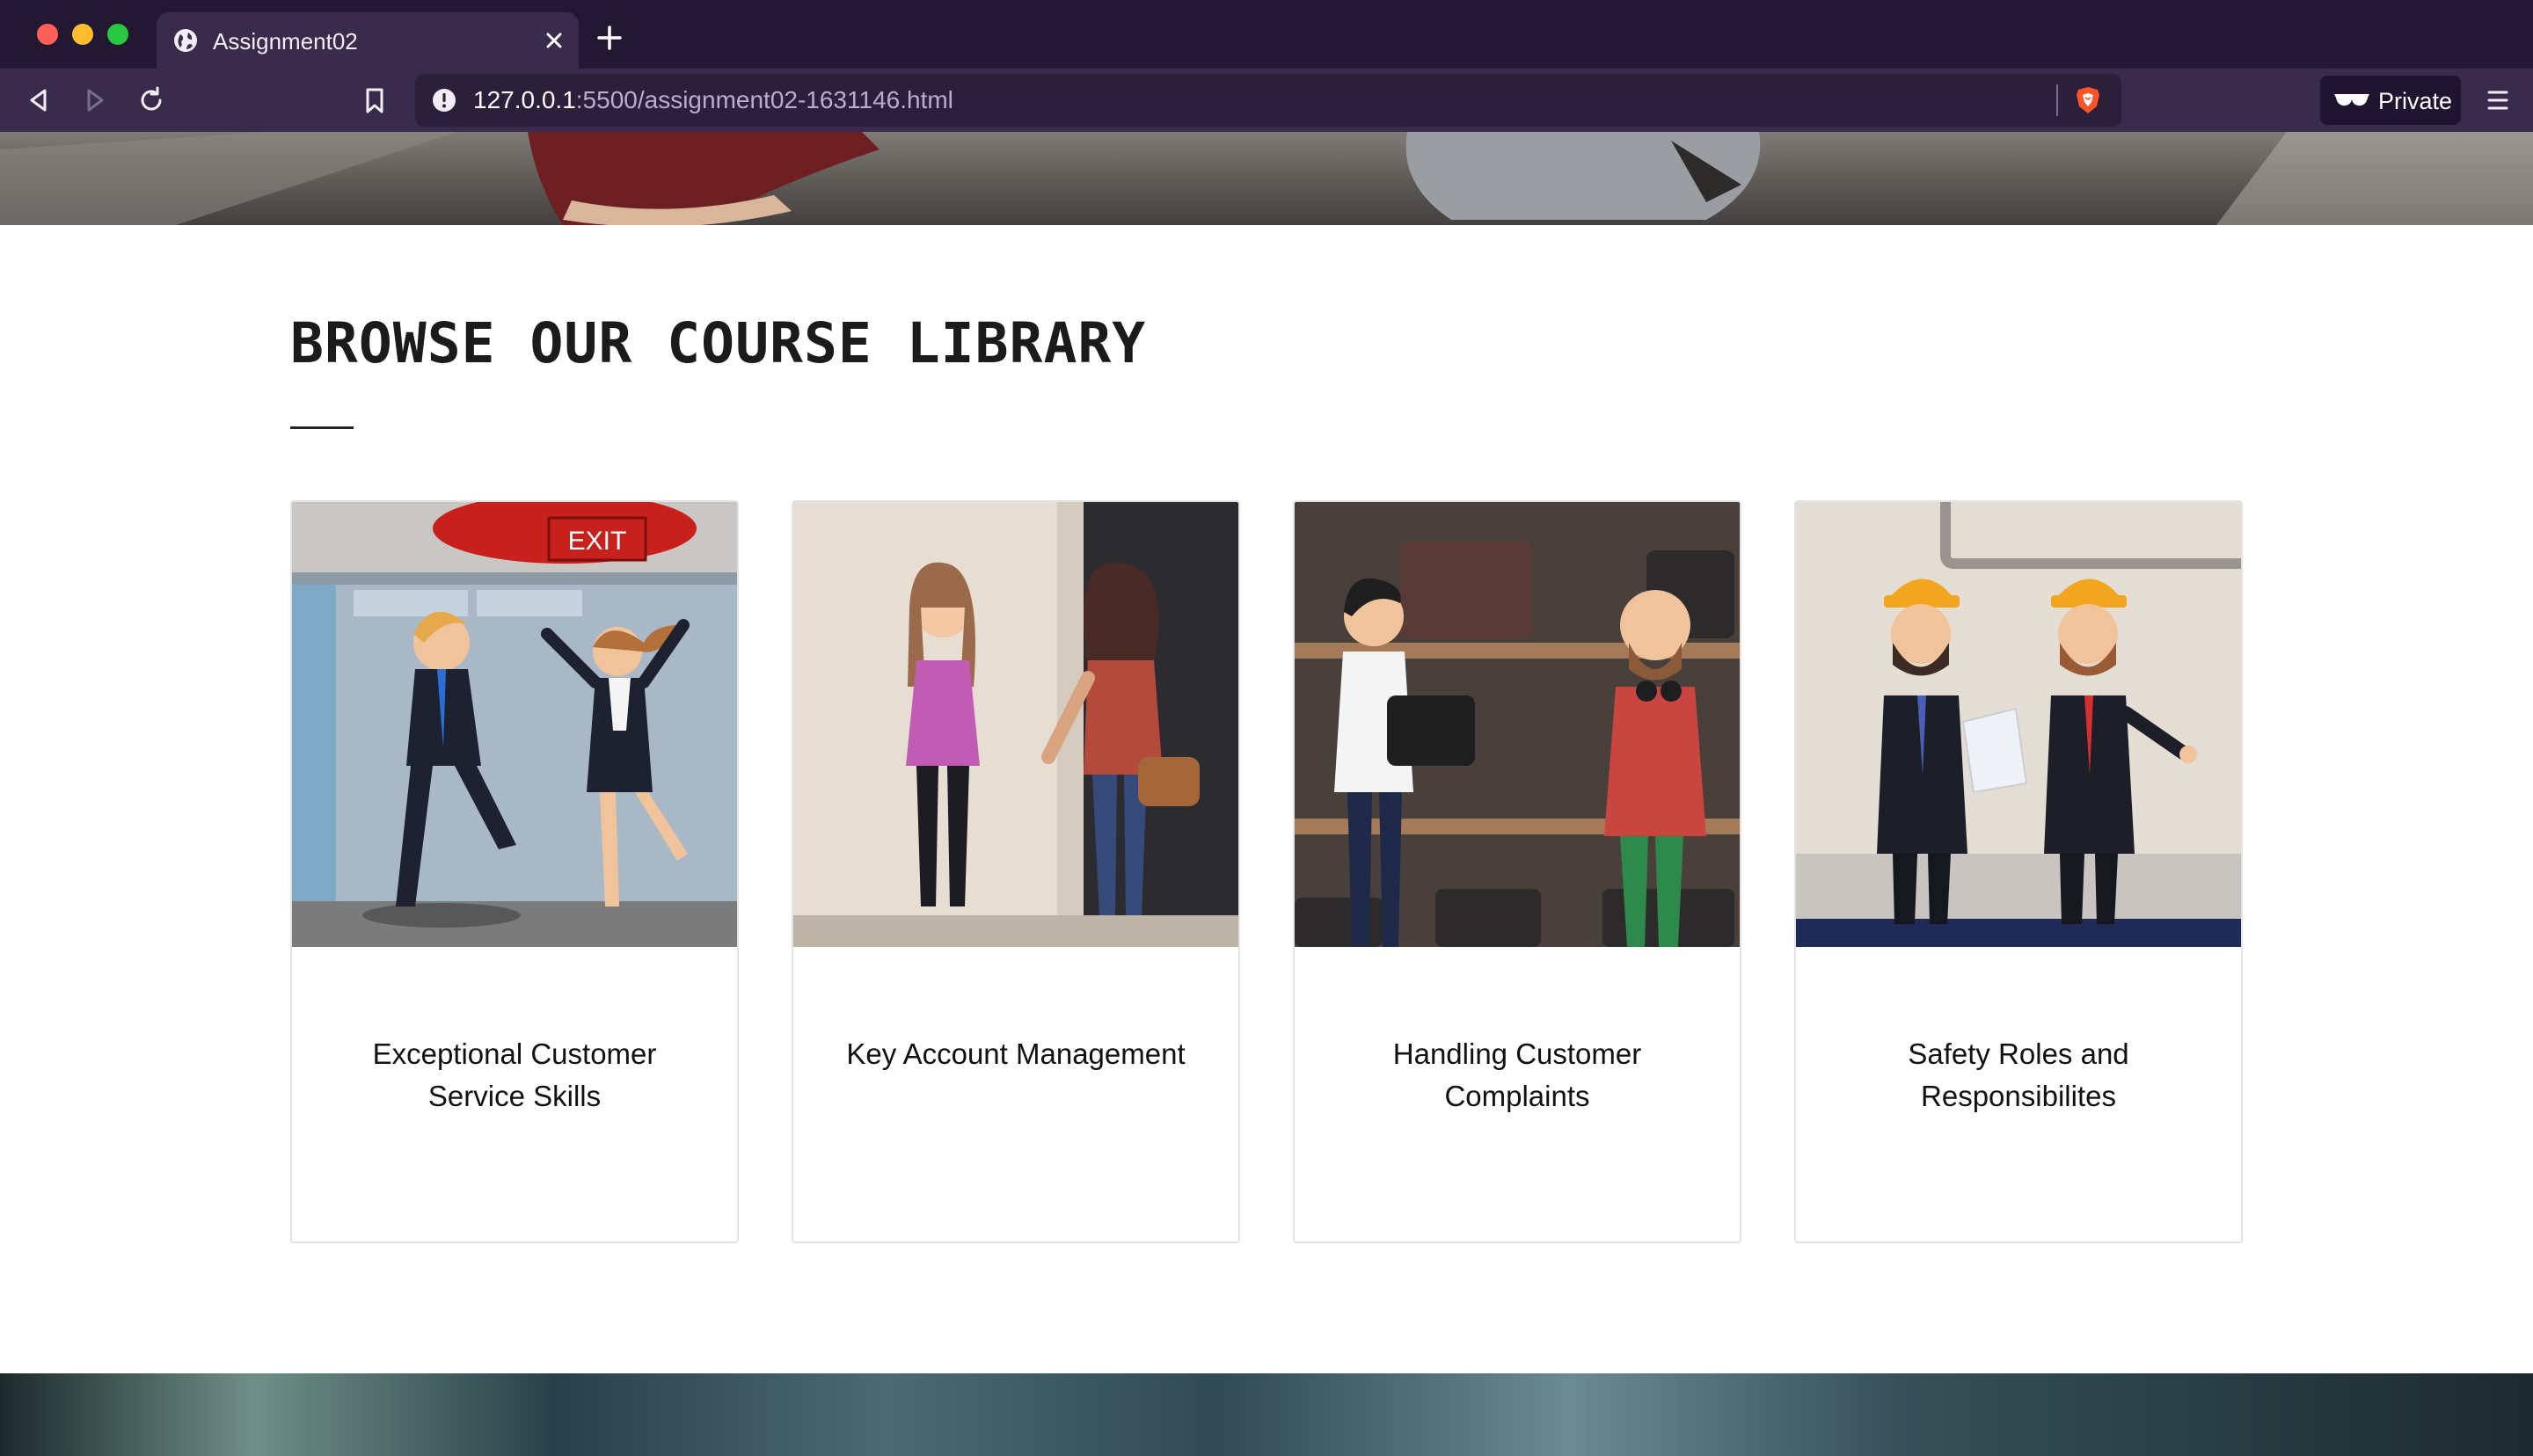 This screenshot has height=1456, width=2533. What do you see at coordinates (368, 40) in the screenshot?
I see `tab-active: Assignment02` at bounding box center [368, 40].